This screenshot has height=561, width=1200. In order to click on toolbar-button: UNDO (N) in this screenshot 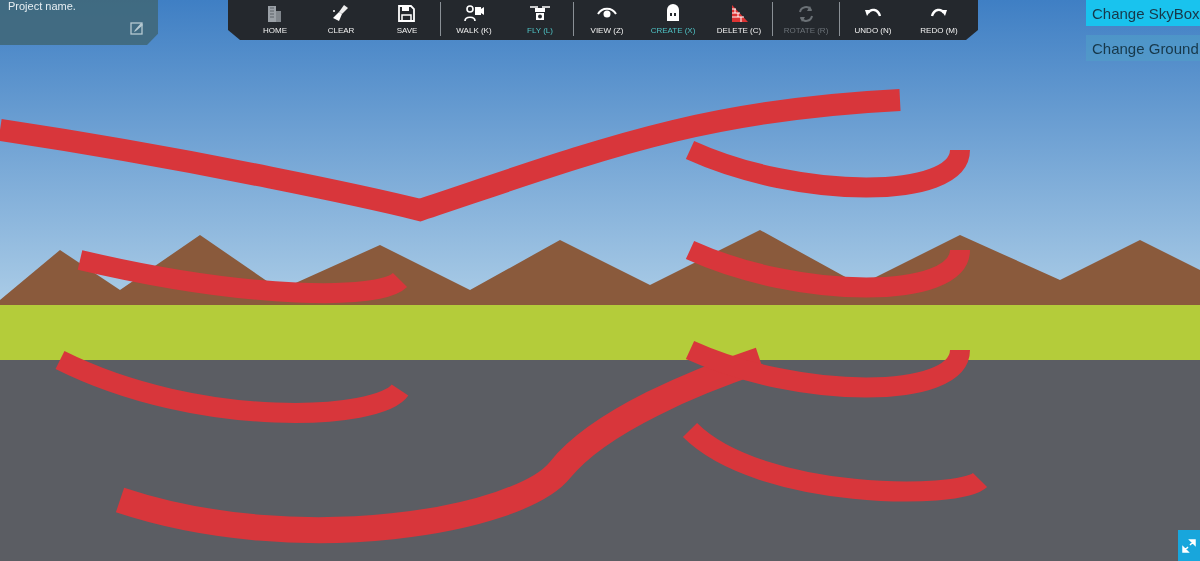, I will do `click(873, 19)`.